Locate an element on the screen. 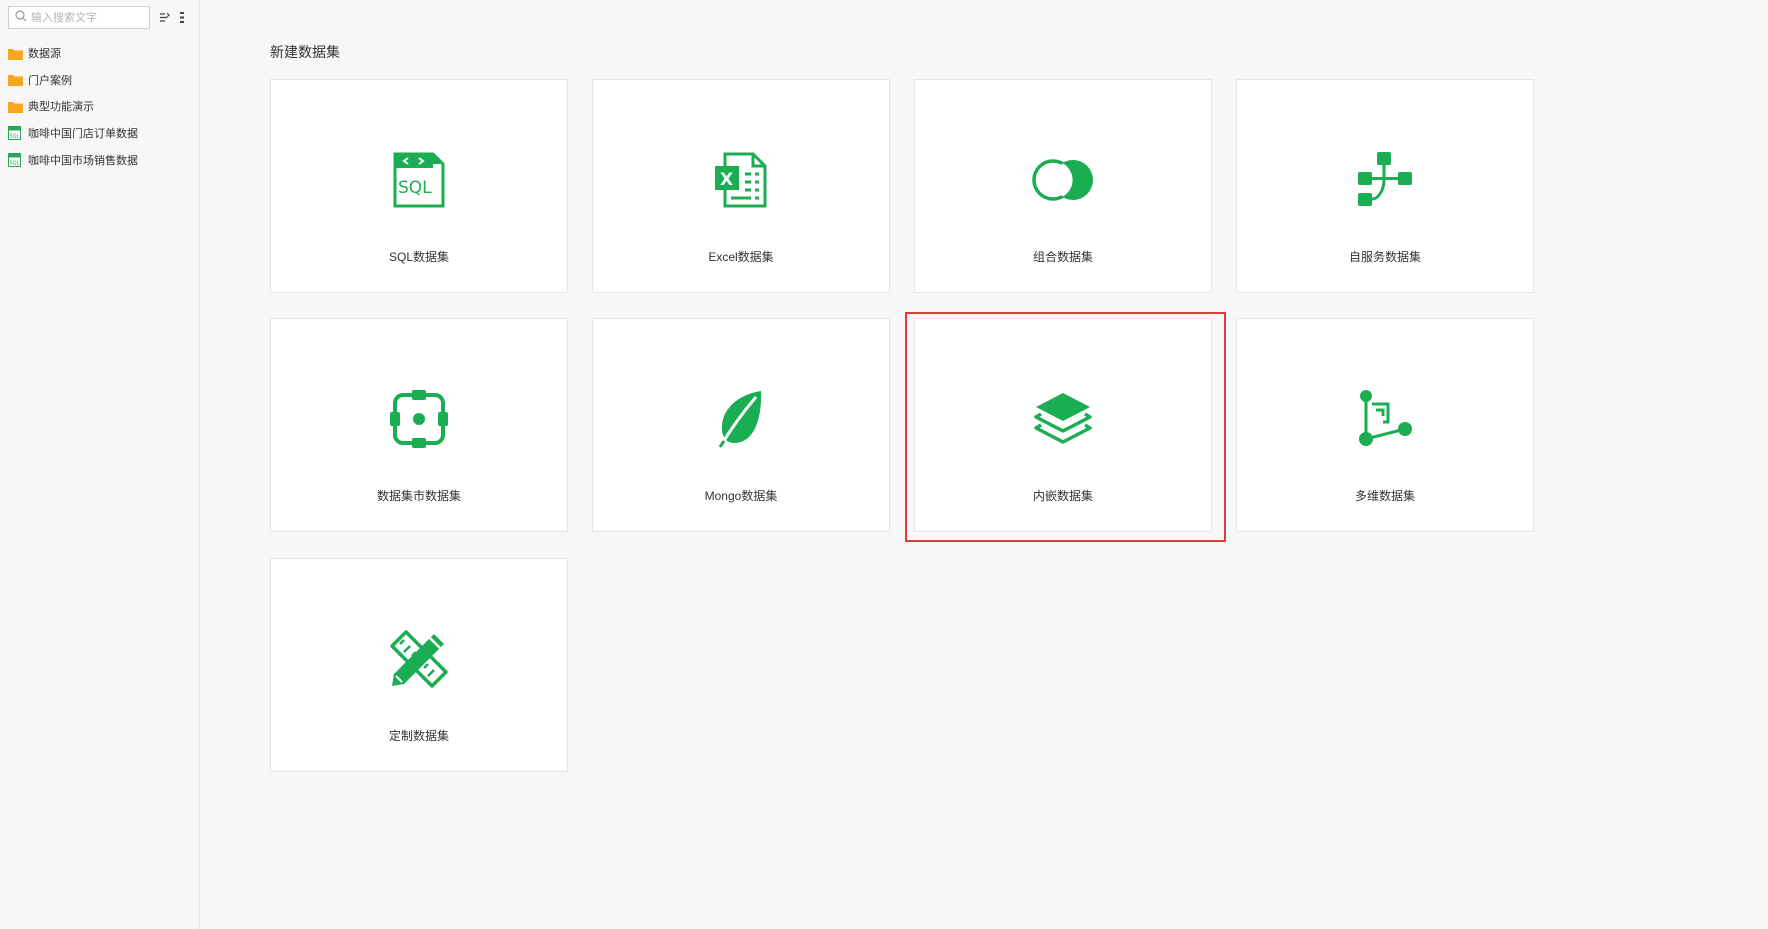 The height and width of the screenshot is (929, 1768). combine-icon is located at coordinates (1063, 182).